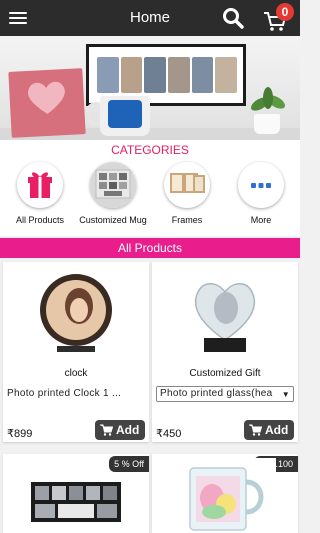 Image resolution: width=320 pixels, height=533 pixels. Describe the element at coordinates (225, 373) in the screenshot. I see `product-name: Customized Gift` at that location.